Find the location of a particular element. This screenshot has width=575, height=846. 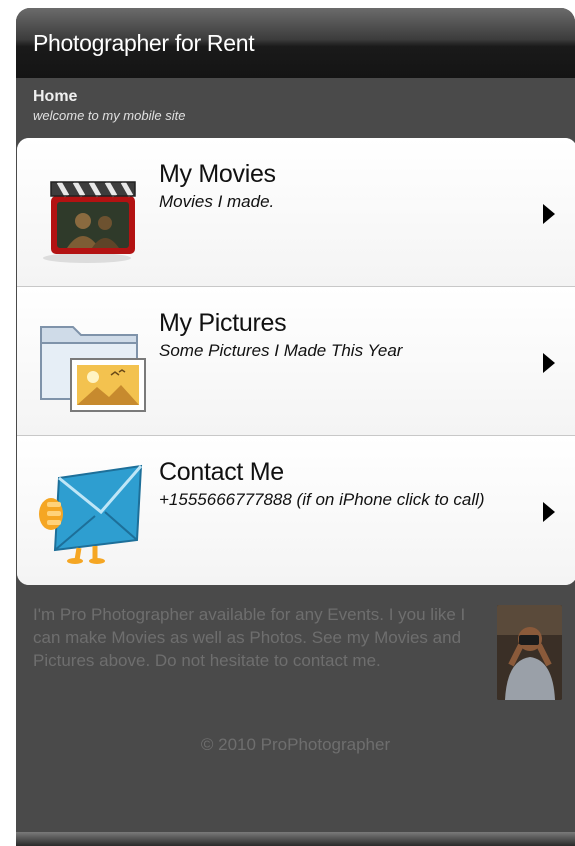

menu-item-label: Contact Me is located at coordinates (221, 472).